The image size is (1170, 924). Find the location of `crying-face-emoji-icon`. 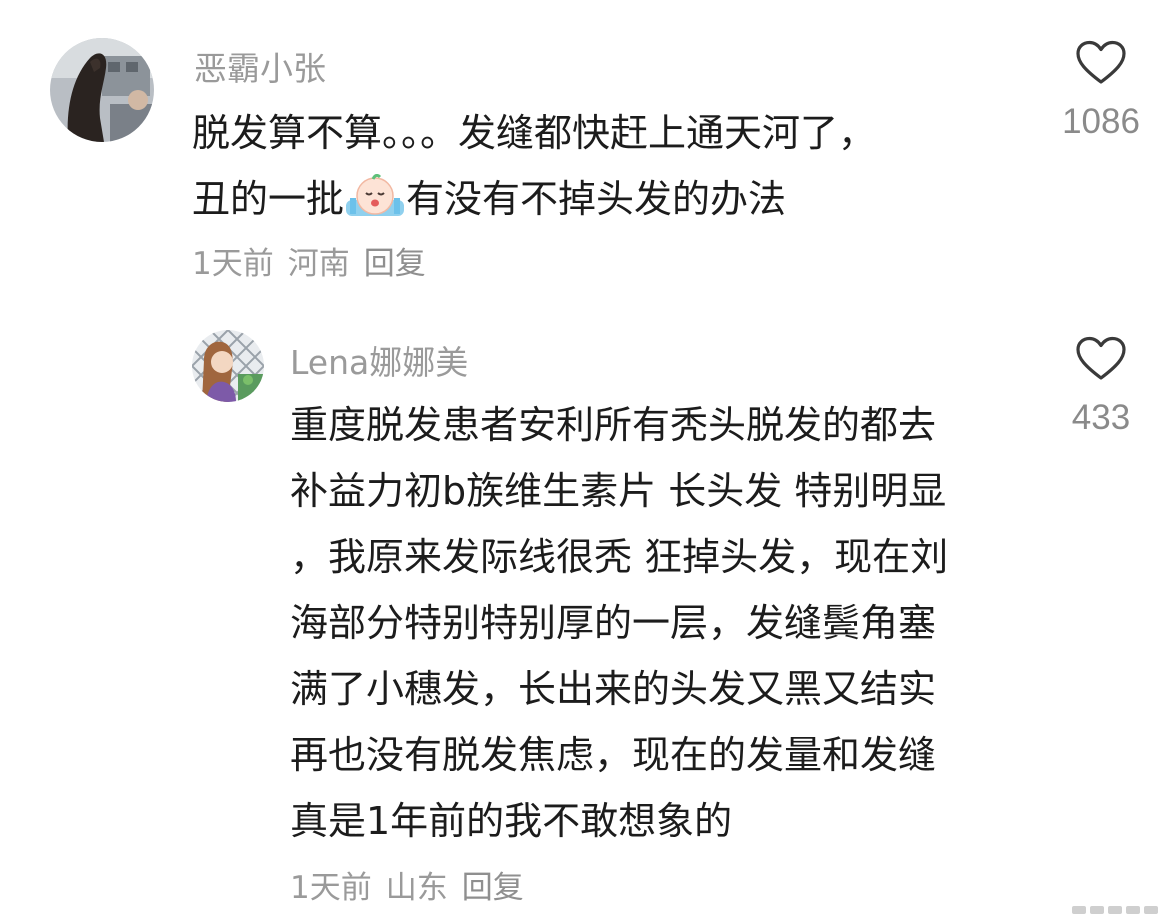

crying-face-emoji-icon is located at coordinates (375, 205).